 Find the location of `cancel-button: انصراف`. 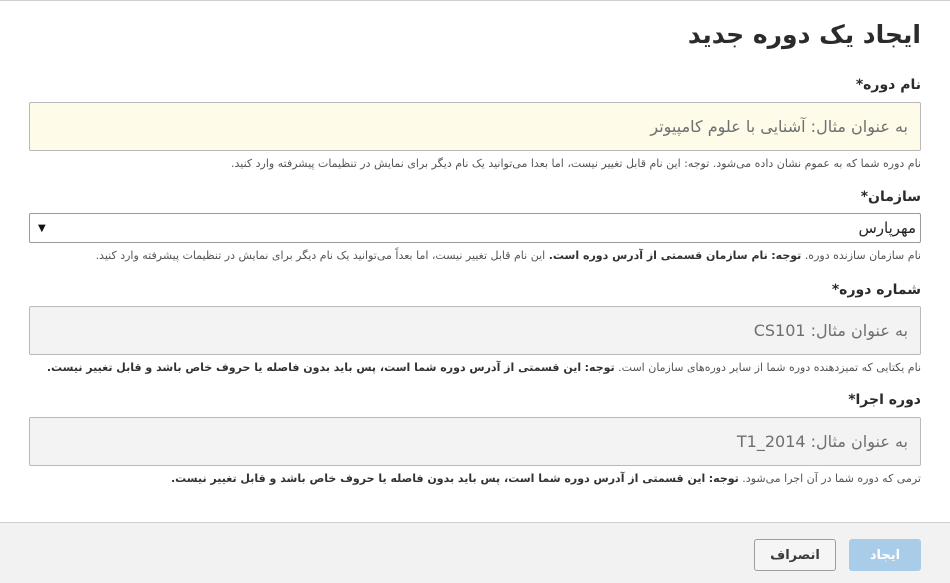

cancel-button: انصراف is located at coordinates (795, 555).